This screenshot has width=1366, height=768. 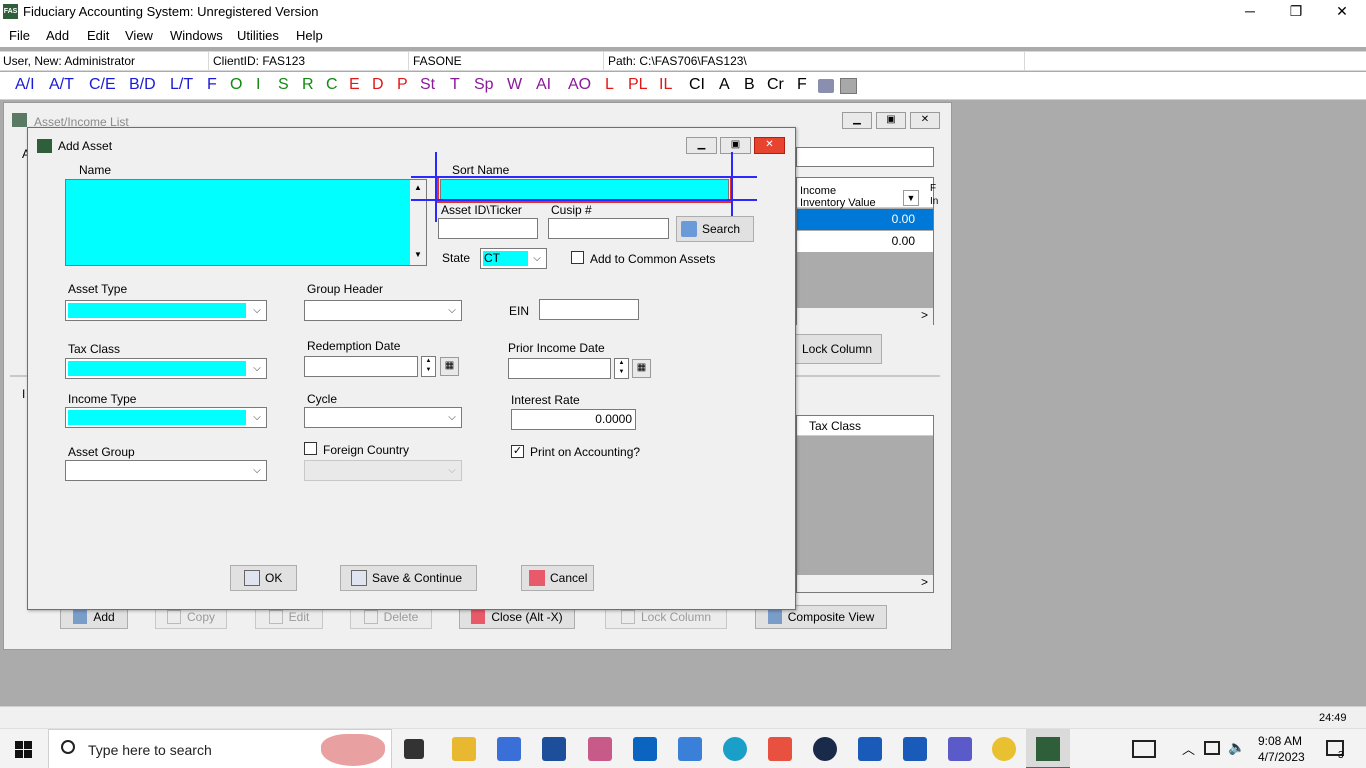 I want to click on foreign-country-checkbox, so click(x=310, y=448).